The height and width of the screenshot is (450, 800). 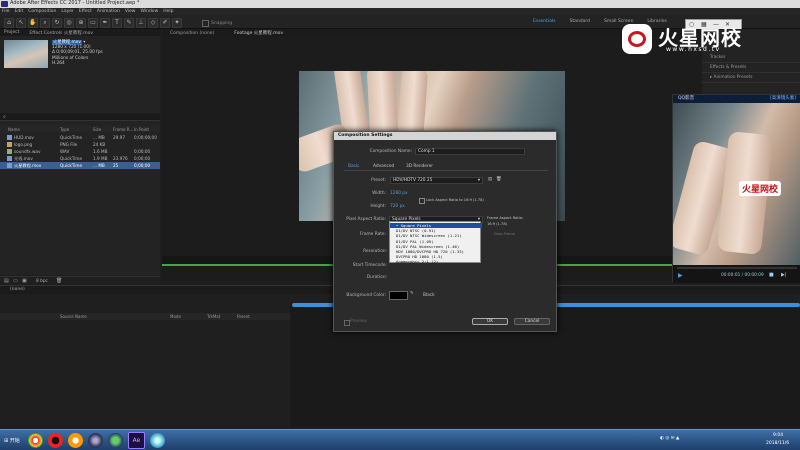 What do you see at coordinates (412, 293) in the screenshot?
I see `eyedropper-icon: ✎` at bounding box center [412, 293].